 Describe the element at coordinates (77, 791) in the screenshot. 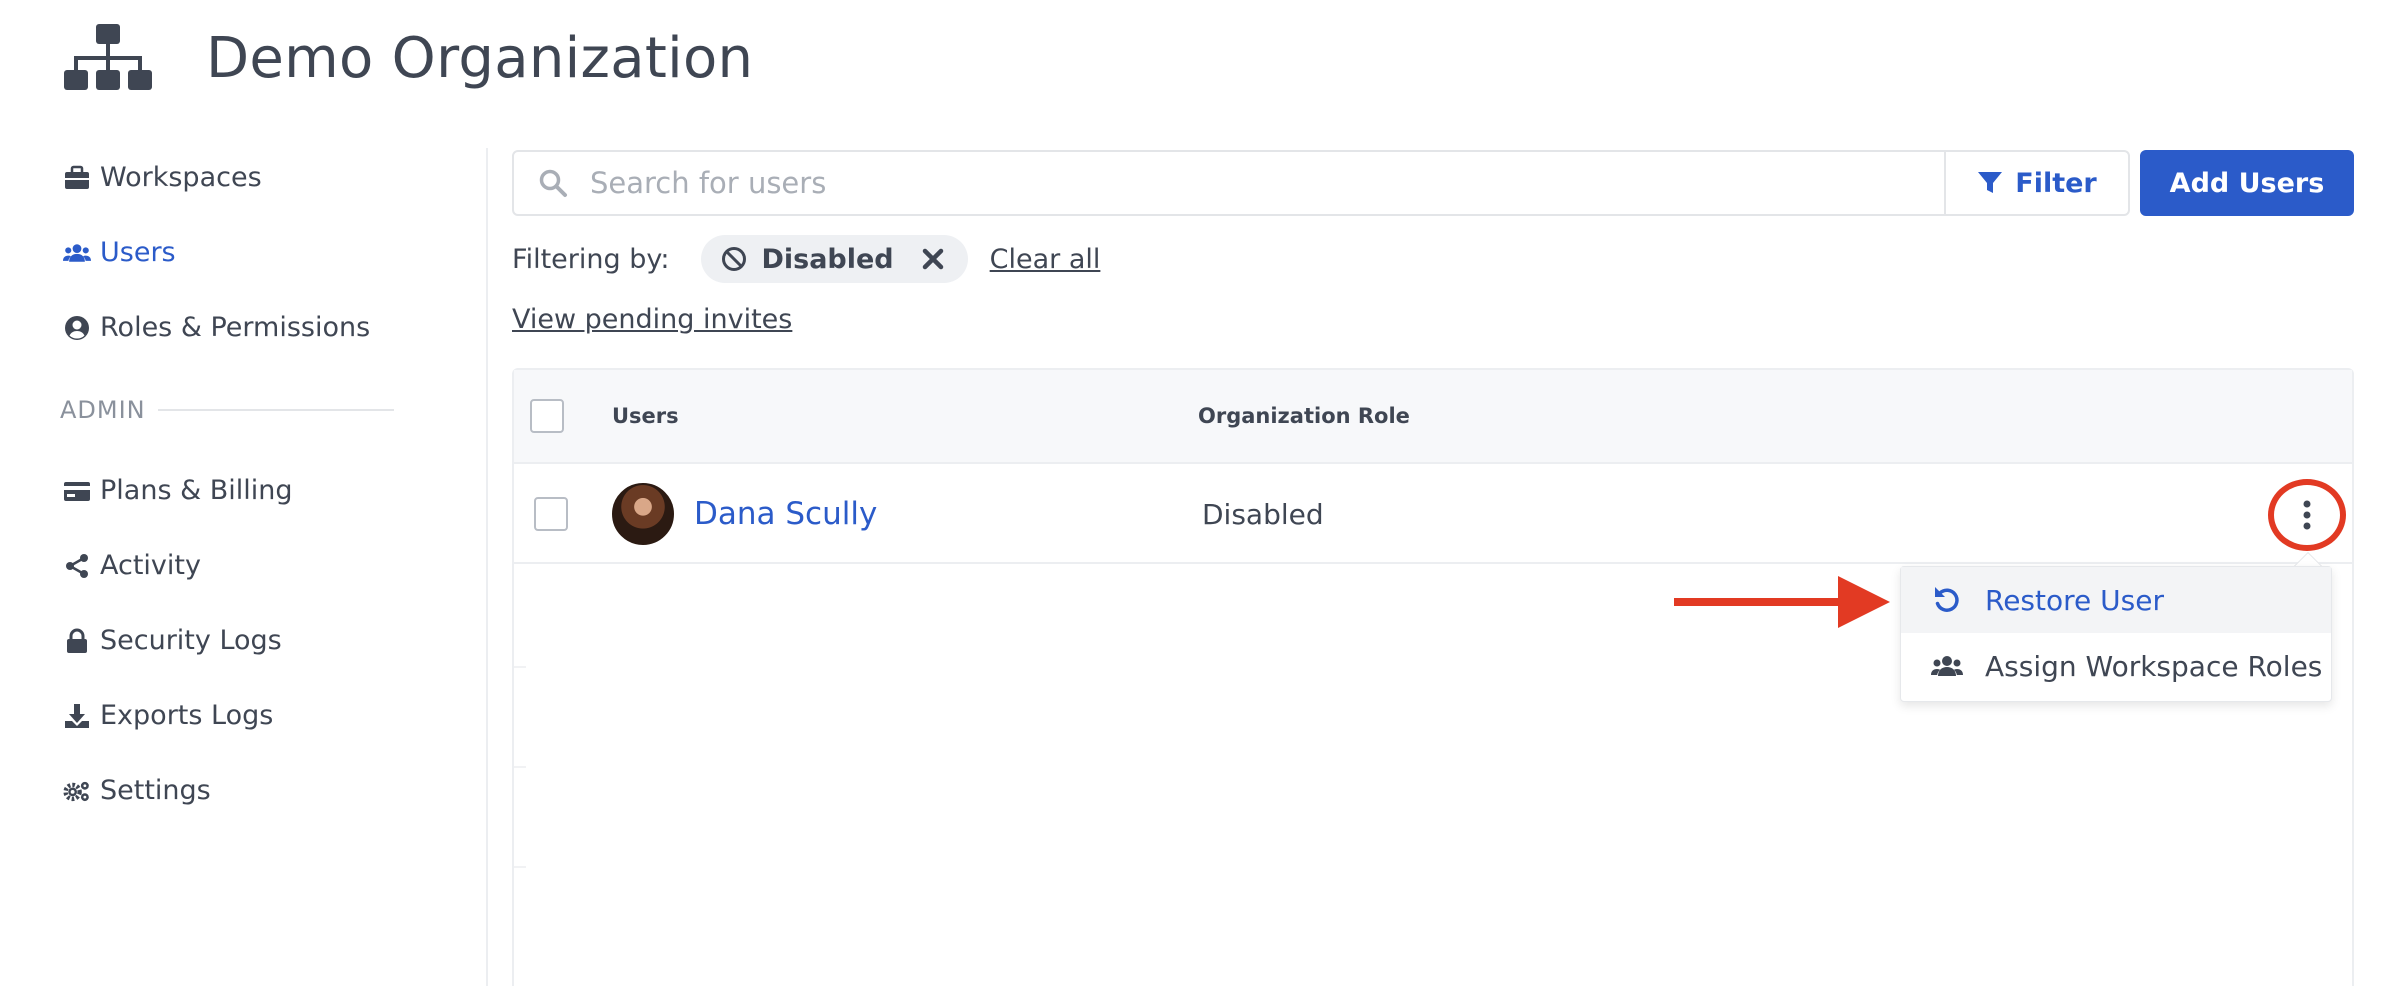

I see `gears-icon` at that location.